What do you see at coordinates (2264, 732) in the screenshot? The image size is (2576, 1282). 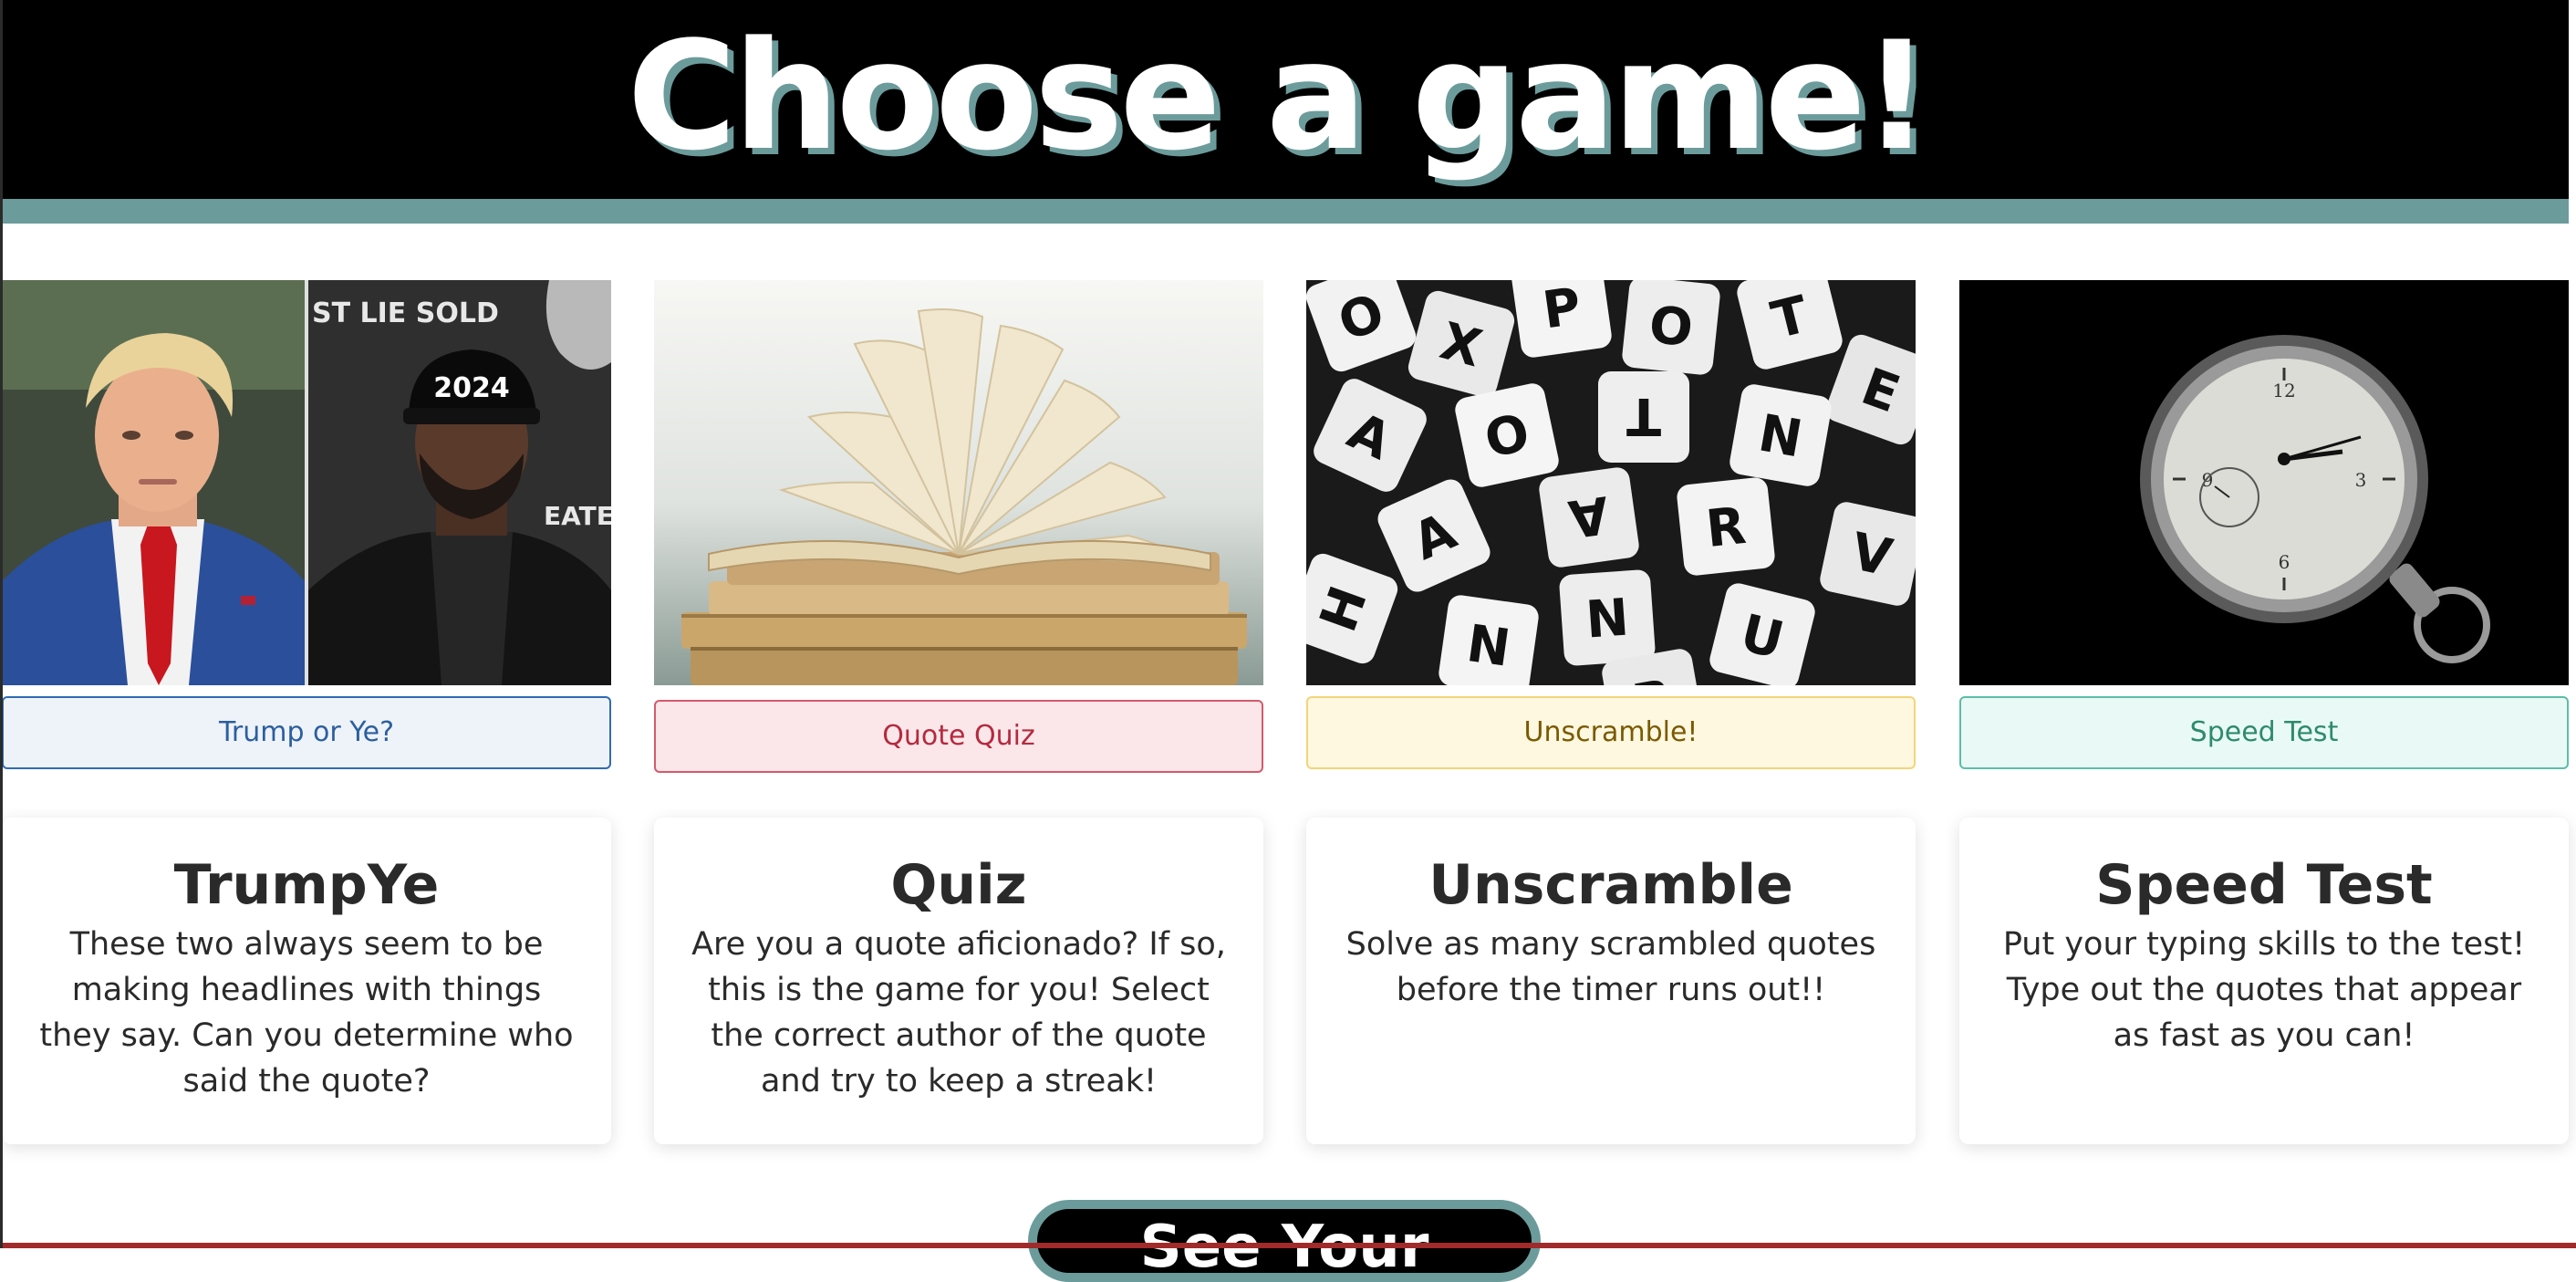 I see `speed-test-button: Speed Test` at bounding box center [2264, 732].